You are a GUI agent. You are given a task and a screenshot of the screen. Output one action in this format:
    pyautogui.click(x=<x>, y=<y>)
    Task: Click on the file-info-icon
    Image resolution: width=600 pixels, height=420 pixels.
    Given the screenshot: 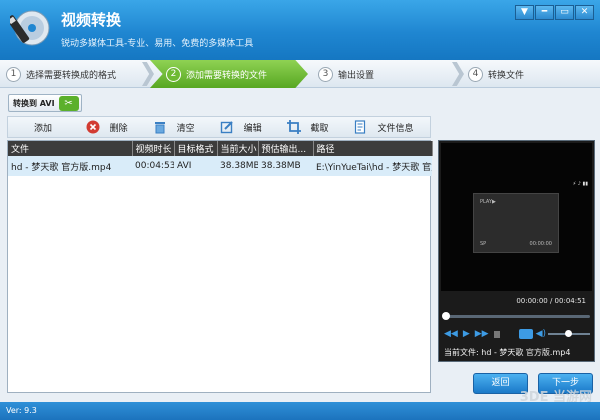 What is the action you would take?
    pyautogui.click(x=360, y=127)
    